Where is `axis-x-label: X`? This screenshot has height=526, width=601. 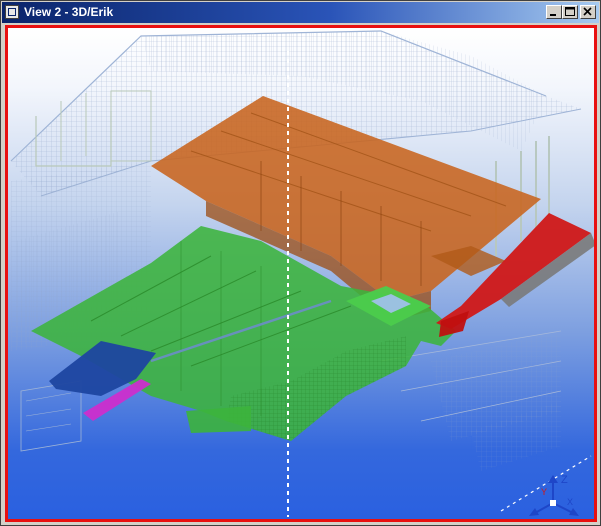 axis-x-label: X is located at coordinates (570, 502).